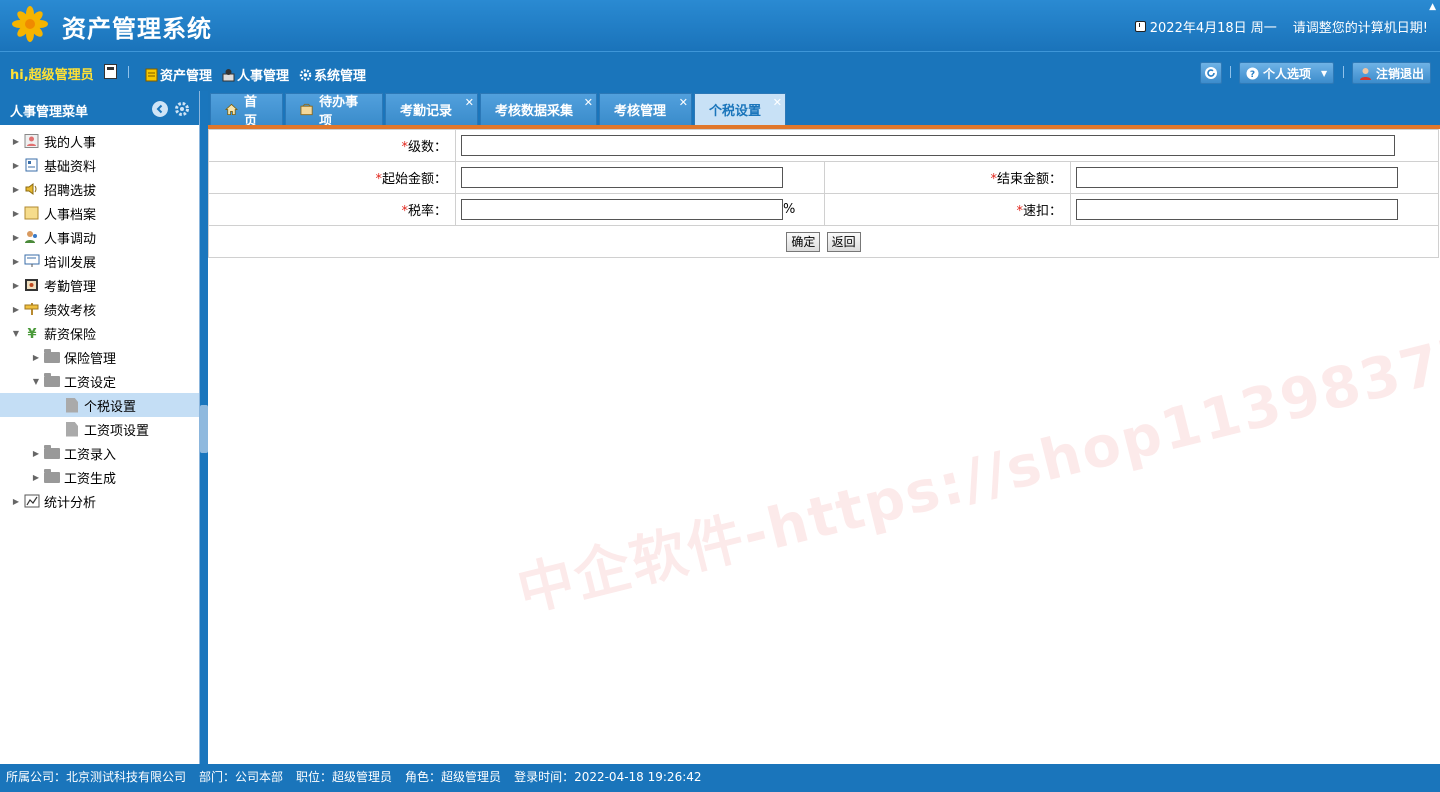 The width and height of the screenshot is (1440, 792). Describe the element at coordinates (1237, 177) in the screenshot. I see `end-amount-input` at that location.